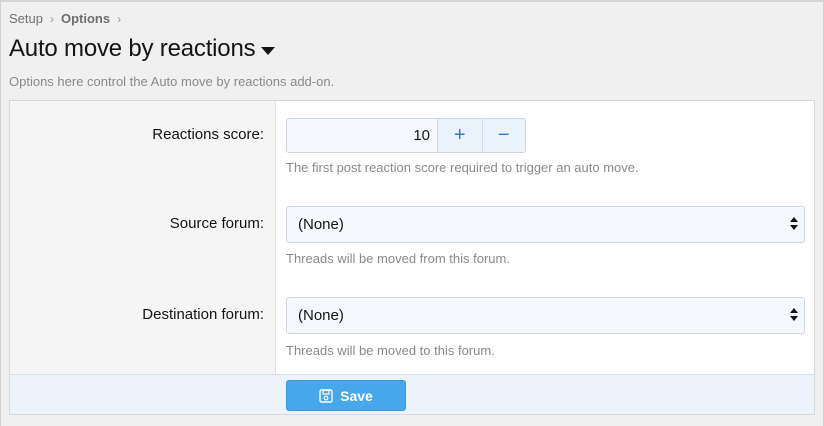 This screenshot has height=426, width=824. Describe the element at coordinates (216, 223) in the screenshot. I see `source-forum-label: Source forum:` at that location.